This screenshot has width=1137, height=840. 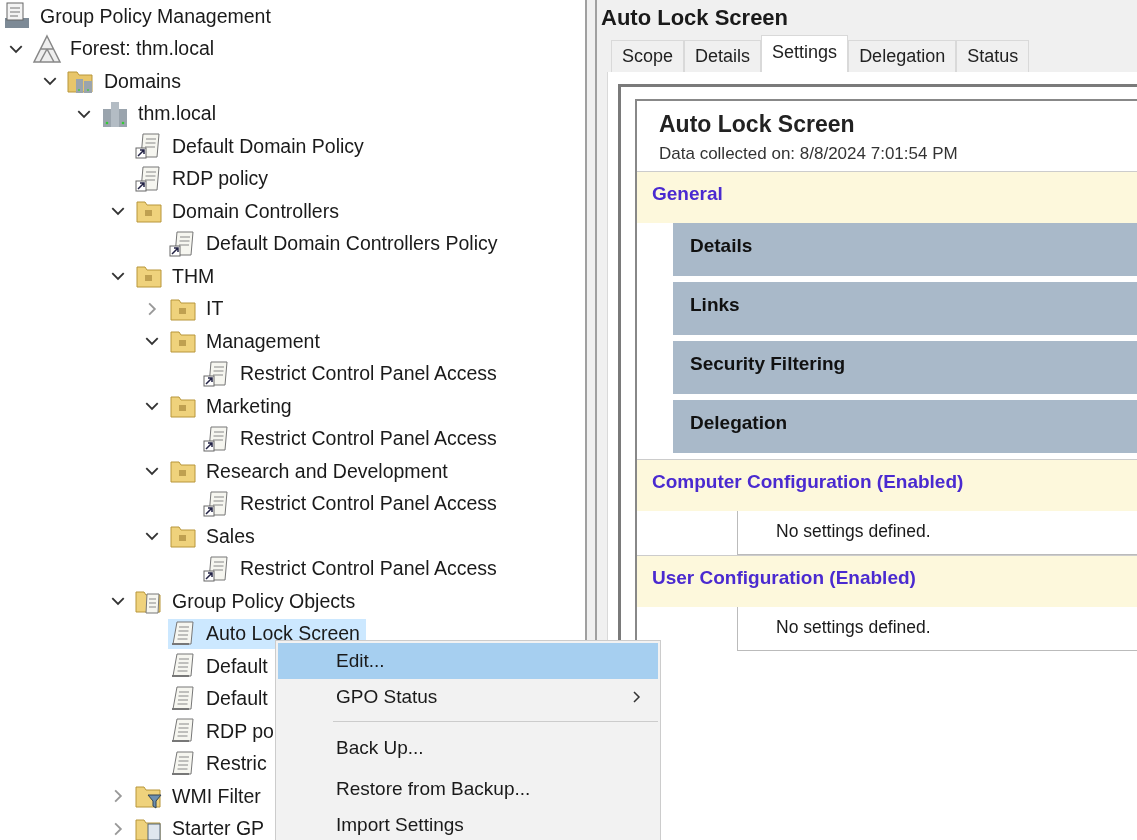 I want to click on tree-item: Starter GP, so click(x=202, y=826).